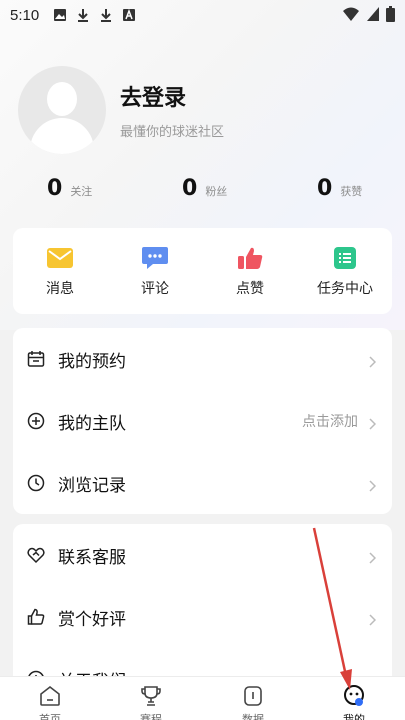  What do you see at coordinates (129, 15) in the screenshot?
I see `a-box-icon` at bounding box center [129, 15].